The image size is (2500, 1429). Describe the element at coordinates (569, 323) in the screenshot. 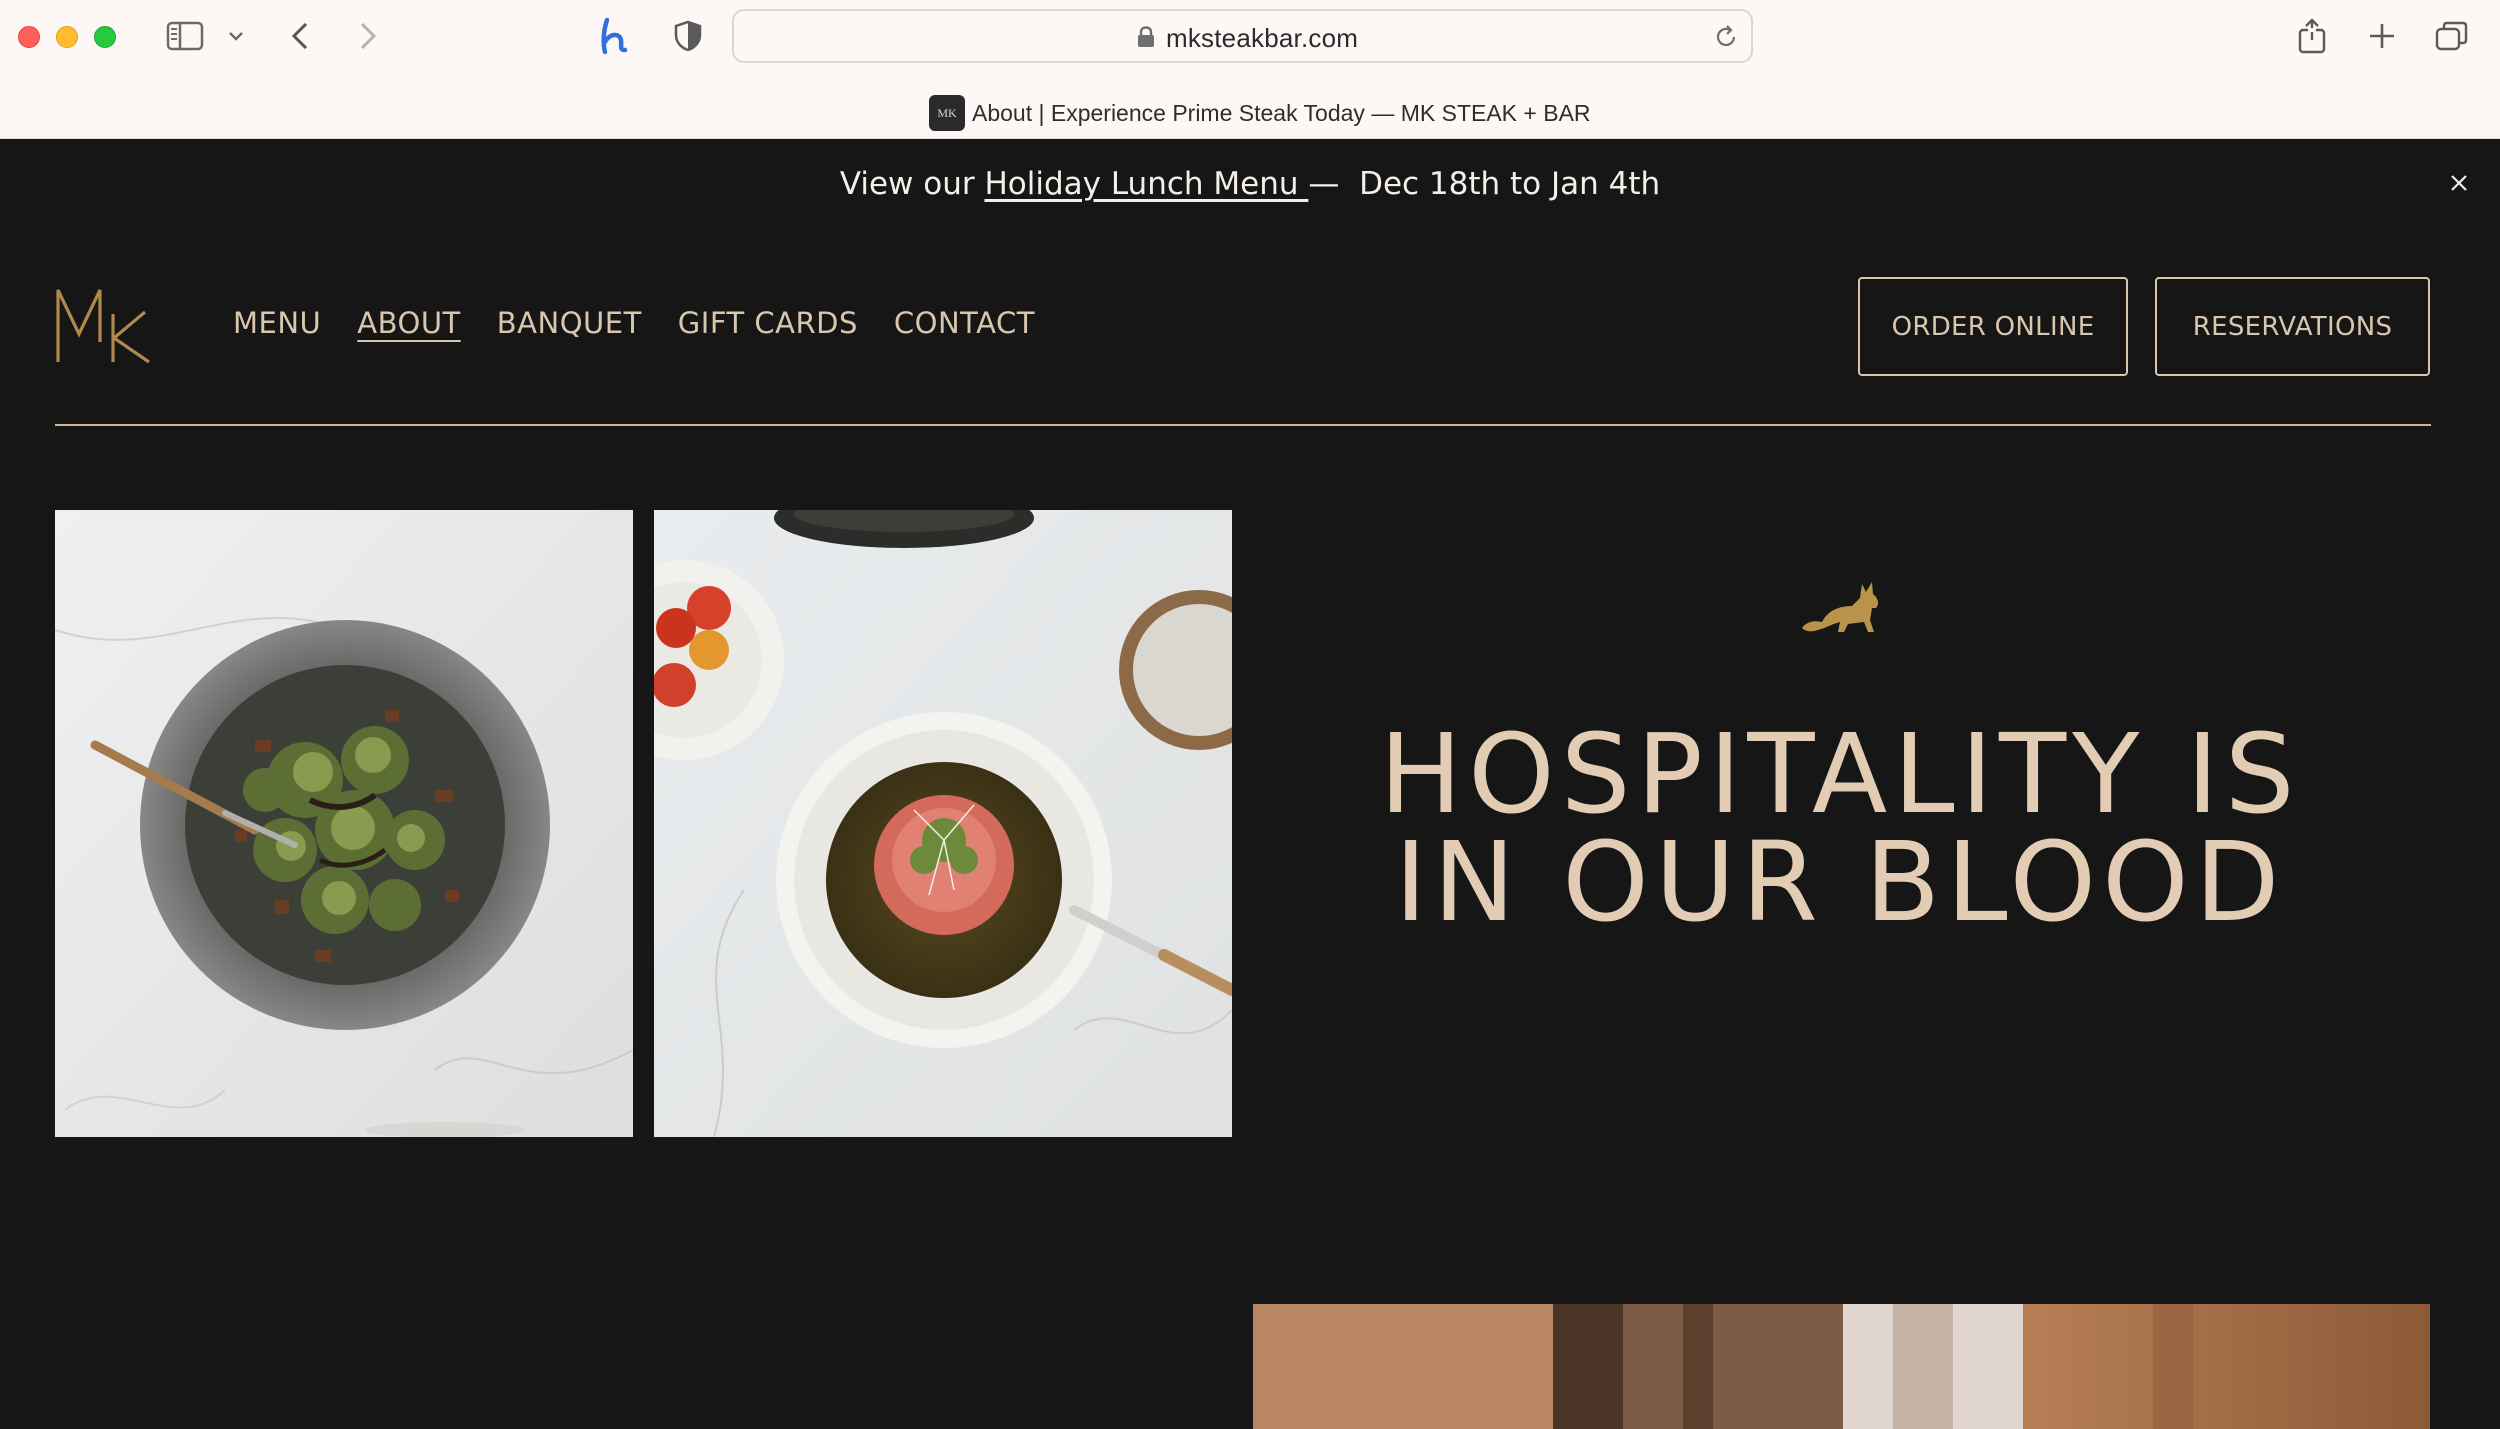

I see `nav-banquet: BANQUET` at that location.